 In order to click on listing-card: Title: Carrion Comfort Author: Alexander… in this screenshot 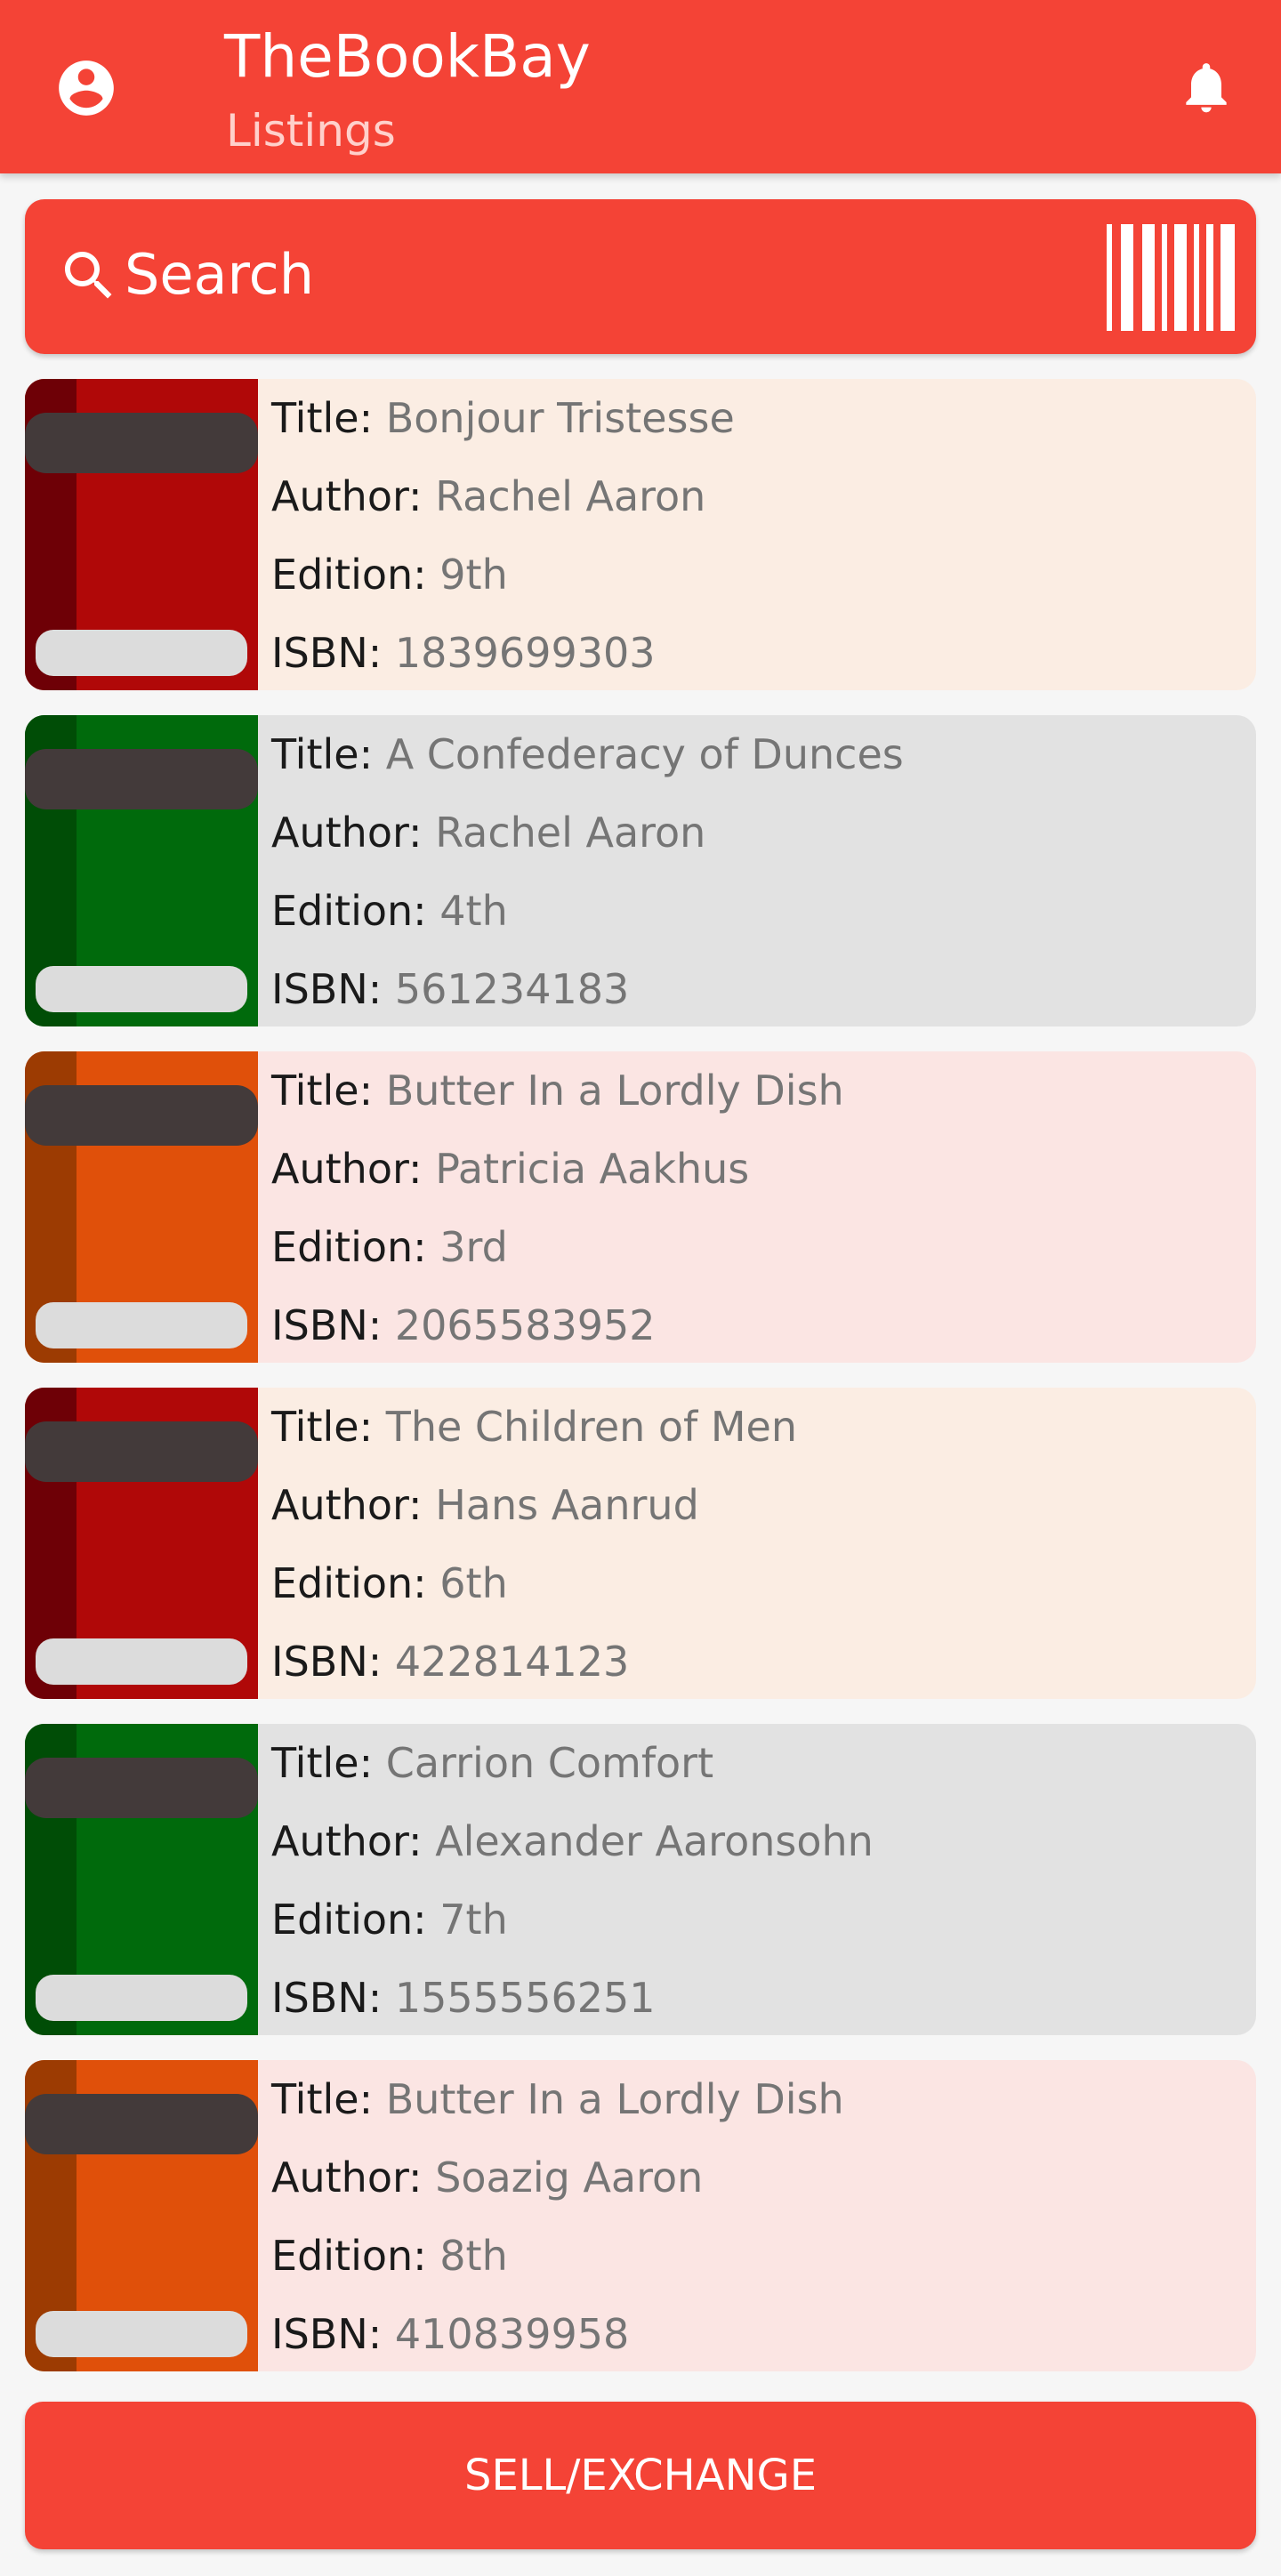, I will do `click(640, 1879)`.